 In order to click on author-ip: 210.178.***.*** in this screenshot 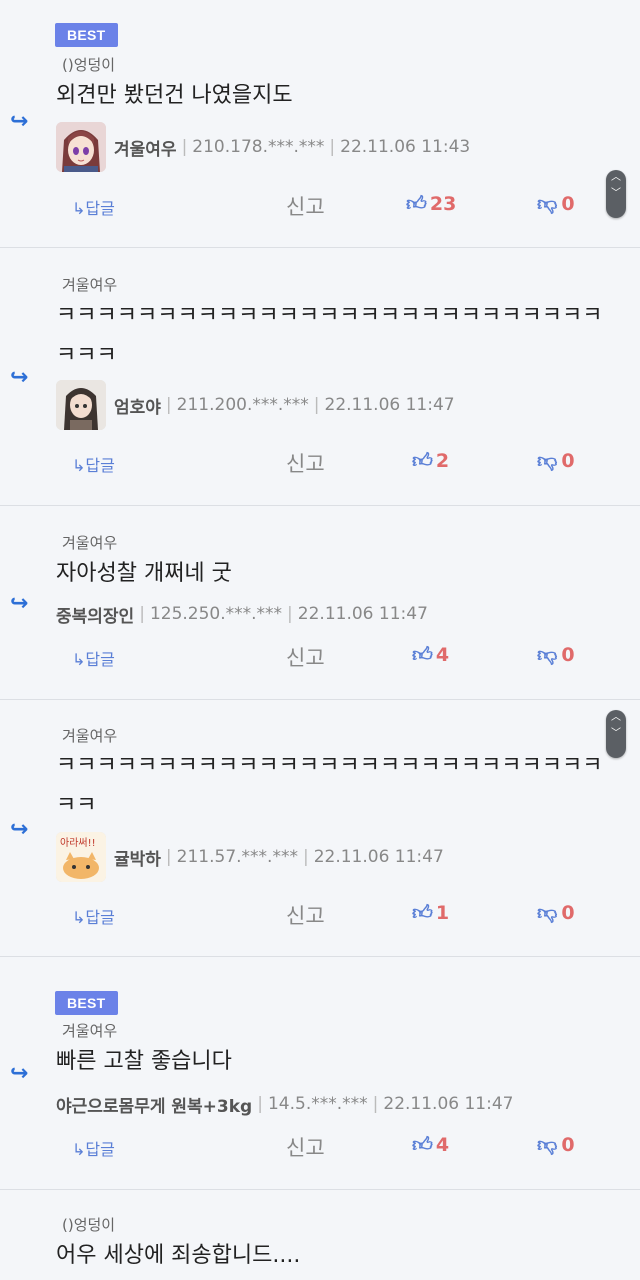, I will do `click(258, 147)`.